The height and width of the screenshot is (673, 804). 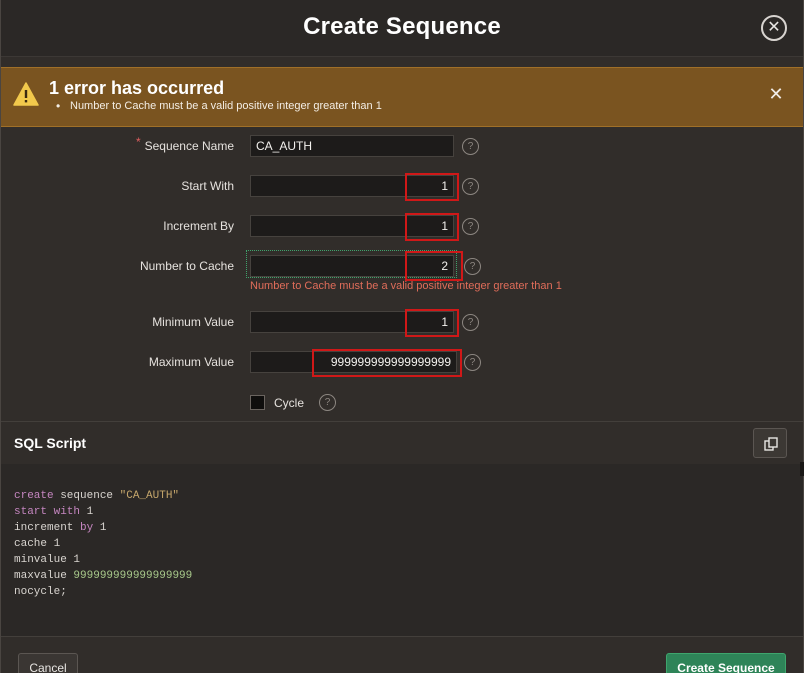 What do you see at coordinates (44, 576) in the screenshot?
I see `code-text: maxvalue` at bounding box center [44, 576].